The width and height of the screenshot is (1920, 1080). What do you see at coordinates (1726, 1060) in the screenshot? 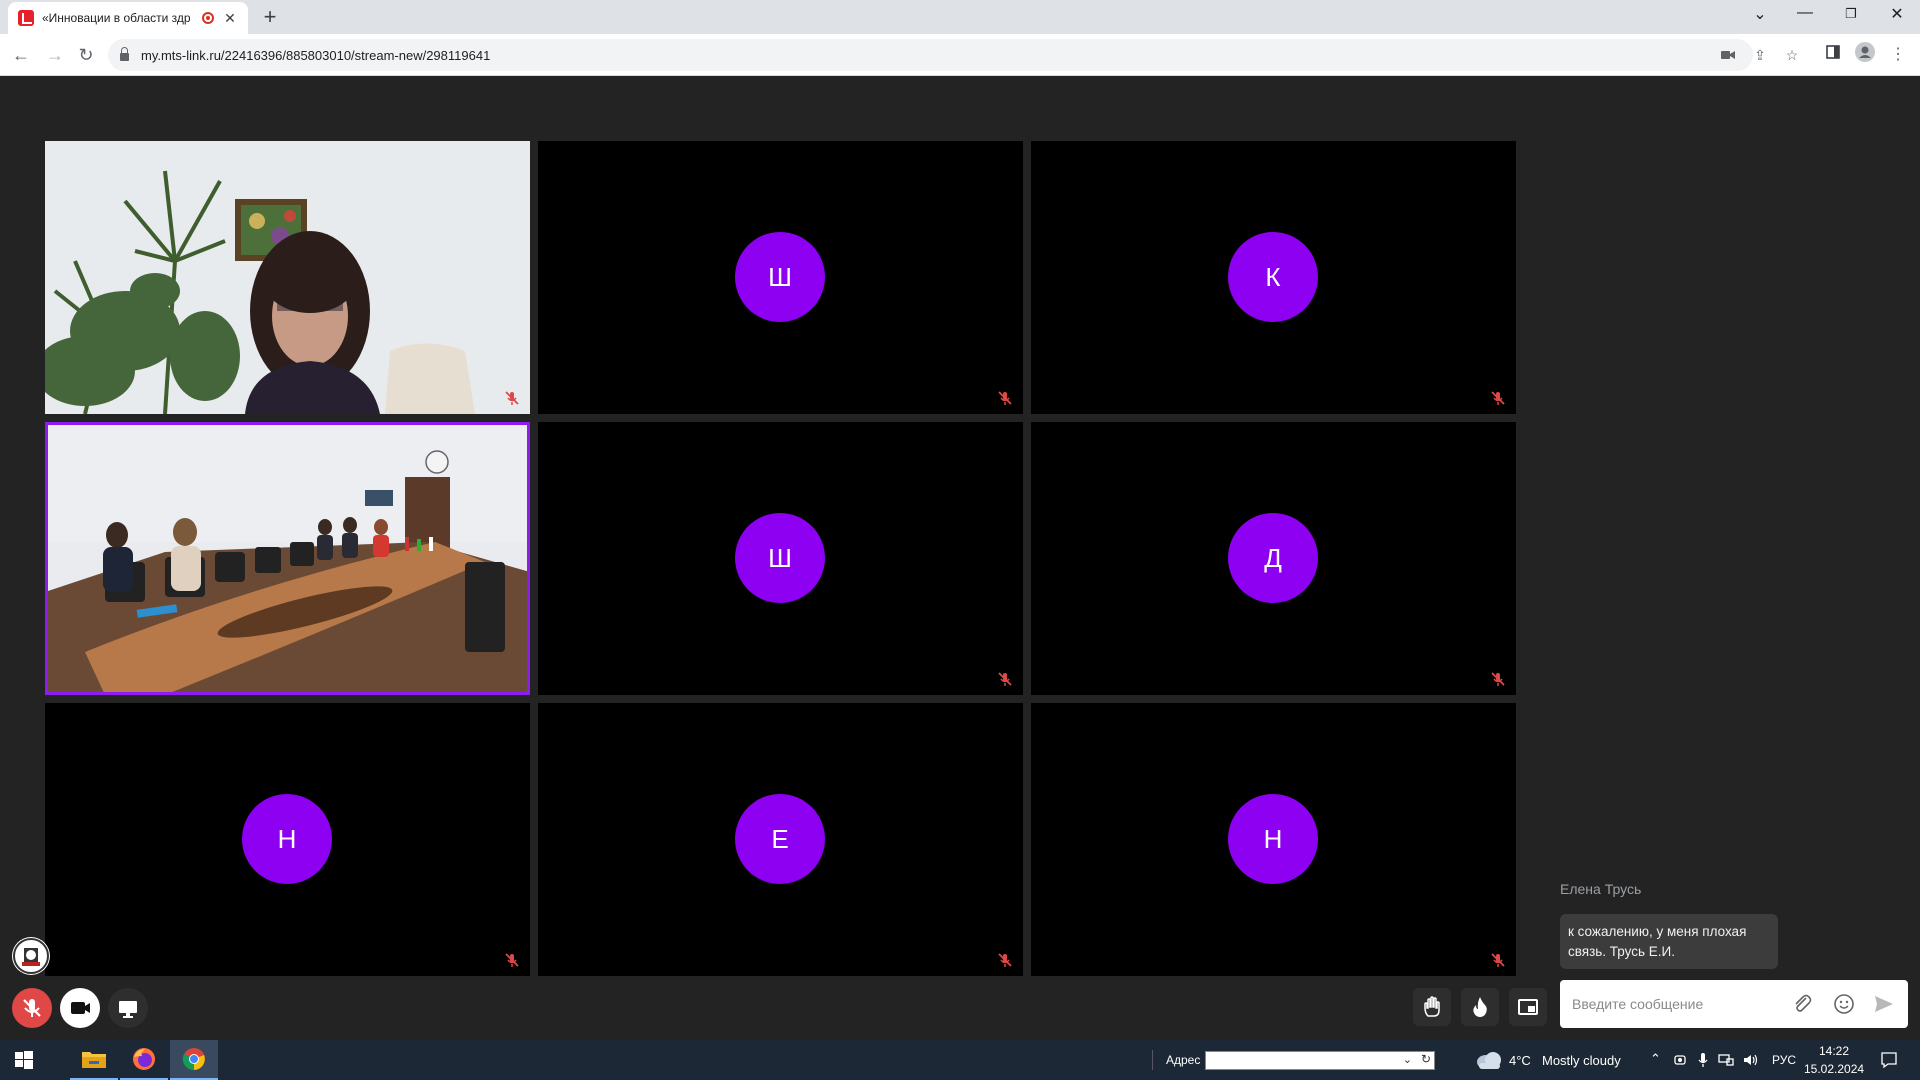
I see `tray-network-icon` at bounding box center [1726, 1060].